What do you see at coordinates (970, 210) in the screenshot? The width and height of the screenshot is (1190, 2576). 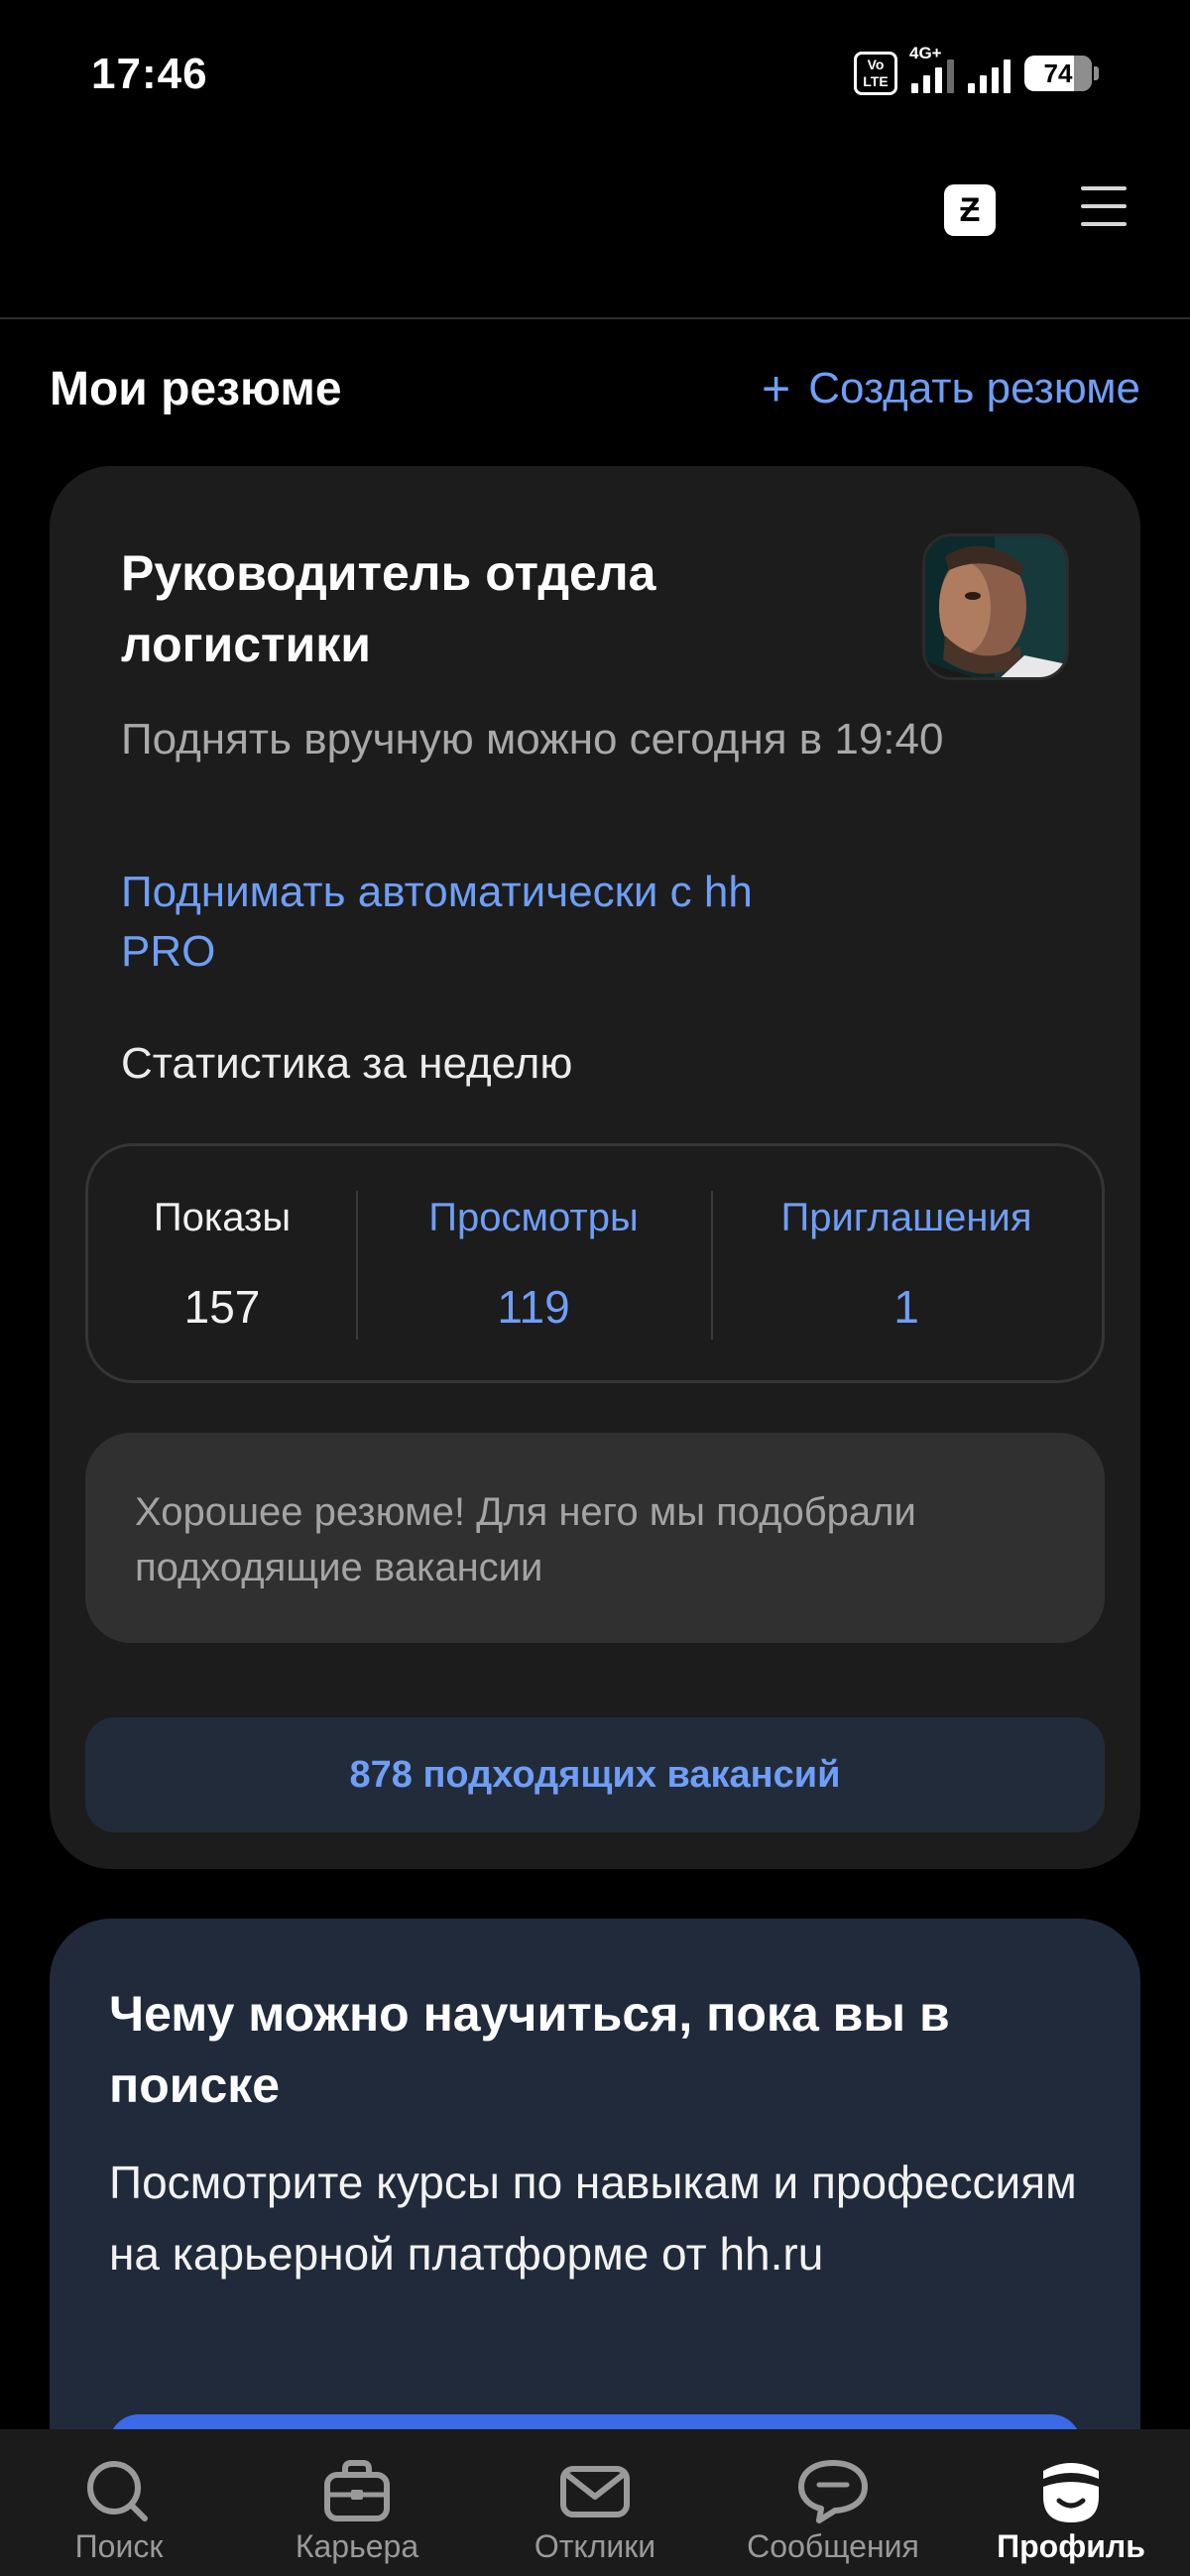 I see `zen-logo-icon: Ƶ` at bounding box center [970, 210].